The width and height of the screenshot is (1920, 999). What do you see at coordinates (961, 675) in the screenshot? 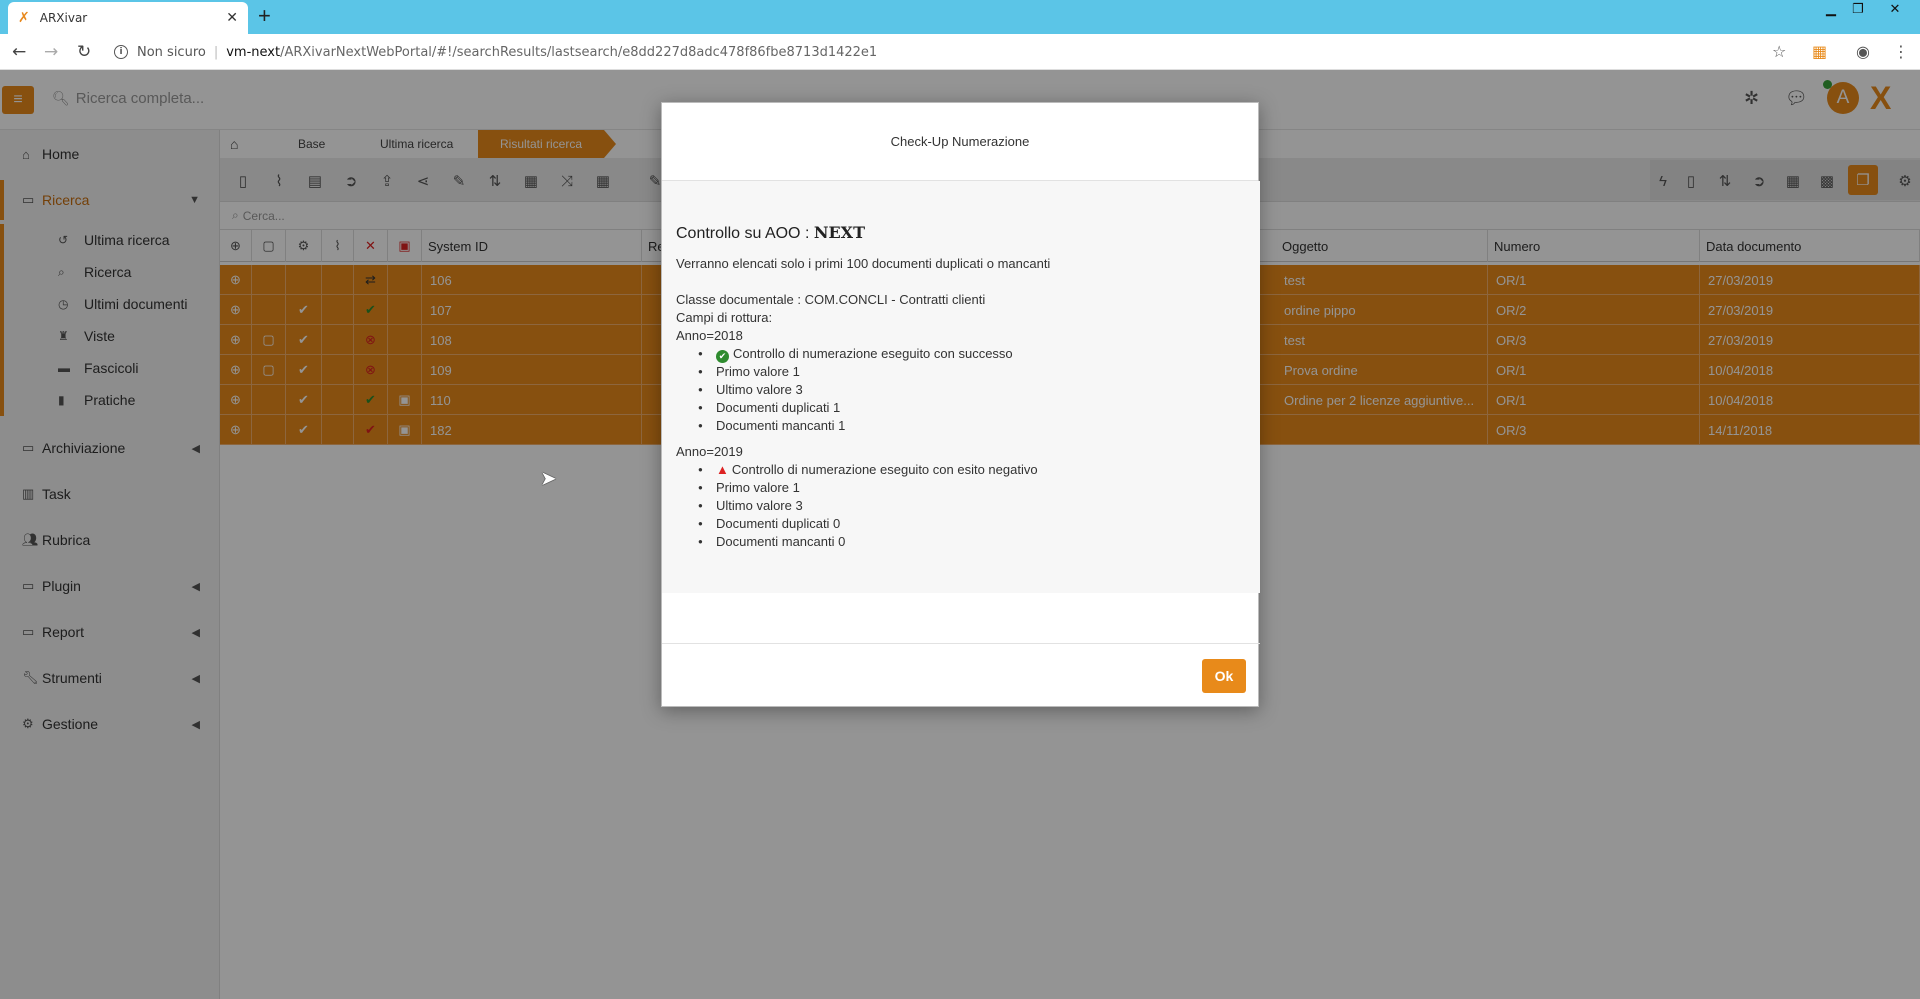
I see `dialog-footer: Ok` at bounding box center [961, 675].